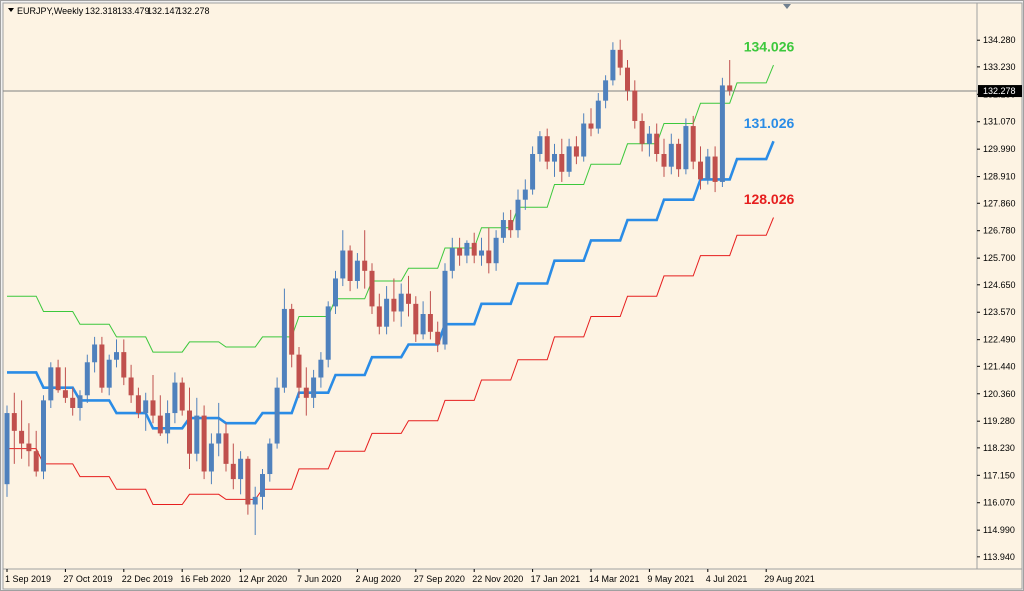 This screenshot has height=591, width=1024. What do you see at coordinates (263, 579) in the screenshot?
I see `date-tick-label: 12 Apr 2020` at bounding box center [263, 579].